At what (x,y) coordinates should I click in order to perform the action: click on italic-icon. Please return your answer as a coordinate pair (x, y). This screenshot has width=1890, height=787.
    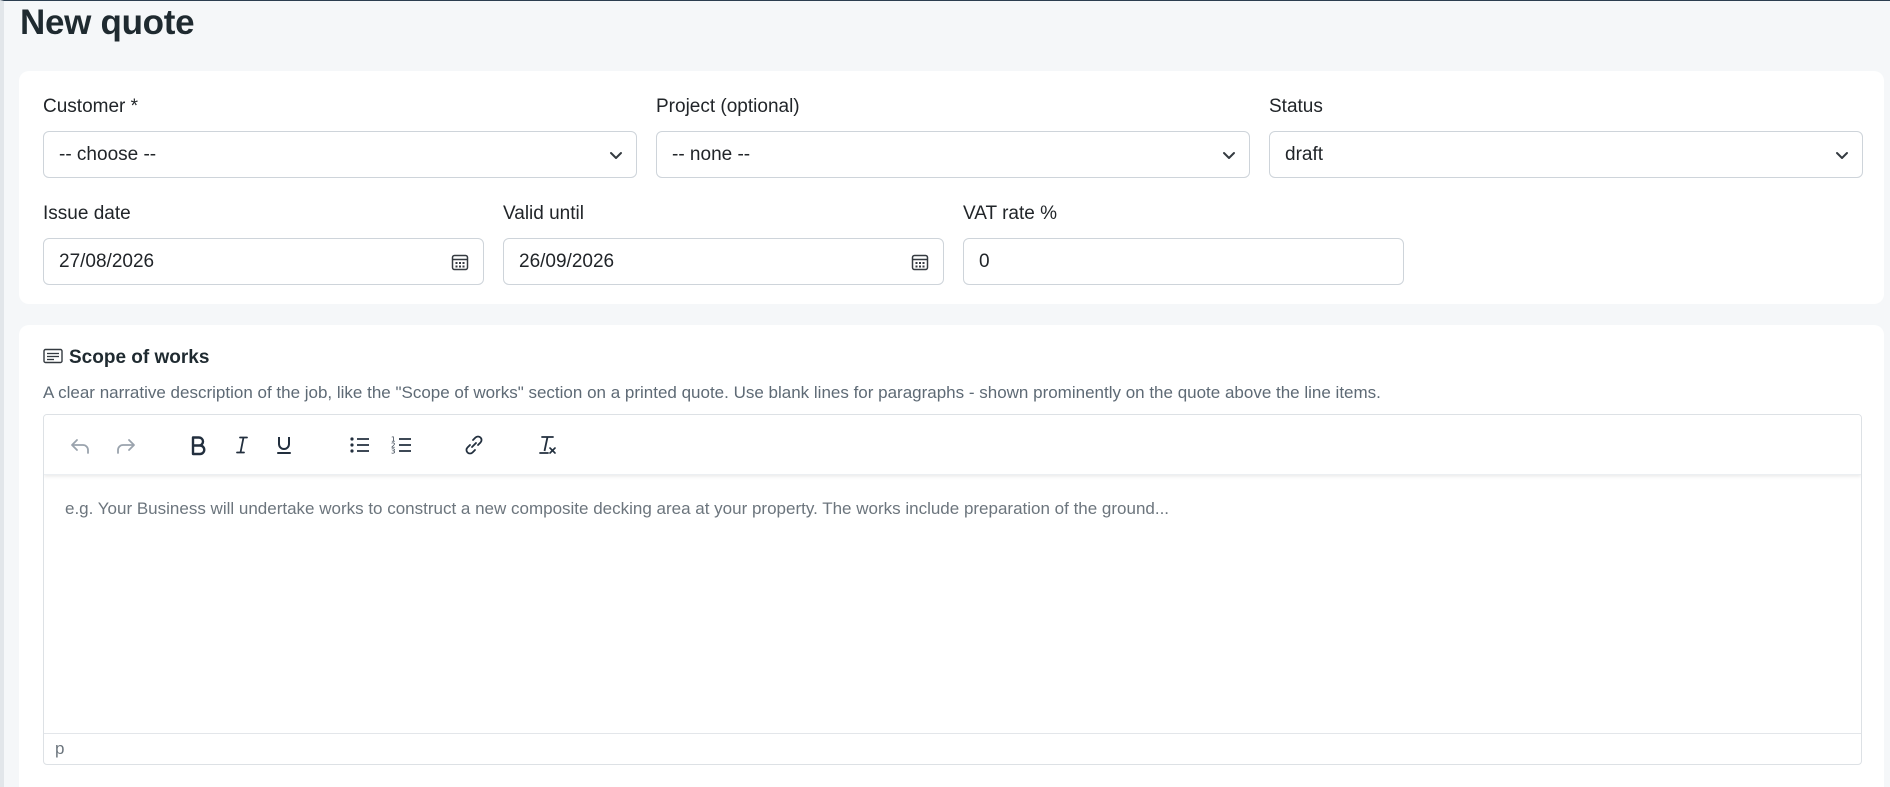
    Looking at the image, I should click on (242, 445).